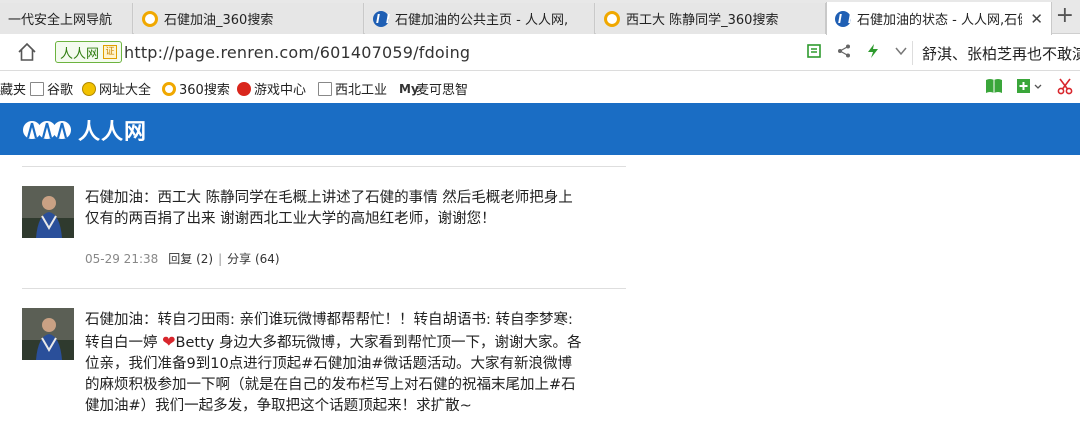 The height and width of the screenshot is (431, 1080). I want to click on bookmark-mycos: My 麦可思智, so click(434, 89).